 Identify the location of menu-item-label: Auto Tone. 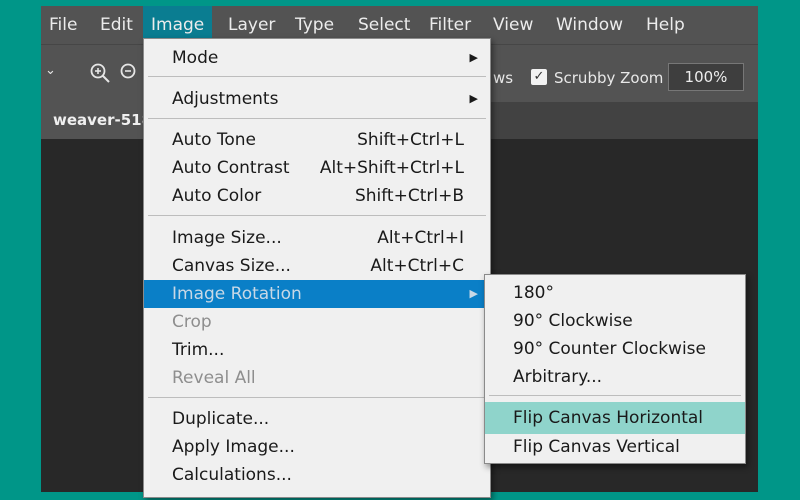
(214, 140).